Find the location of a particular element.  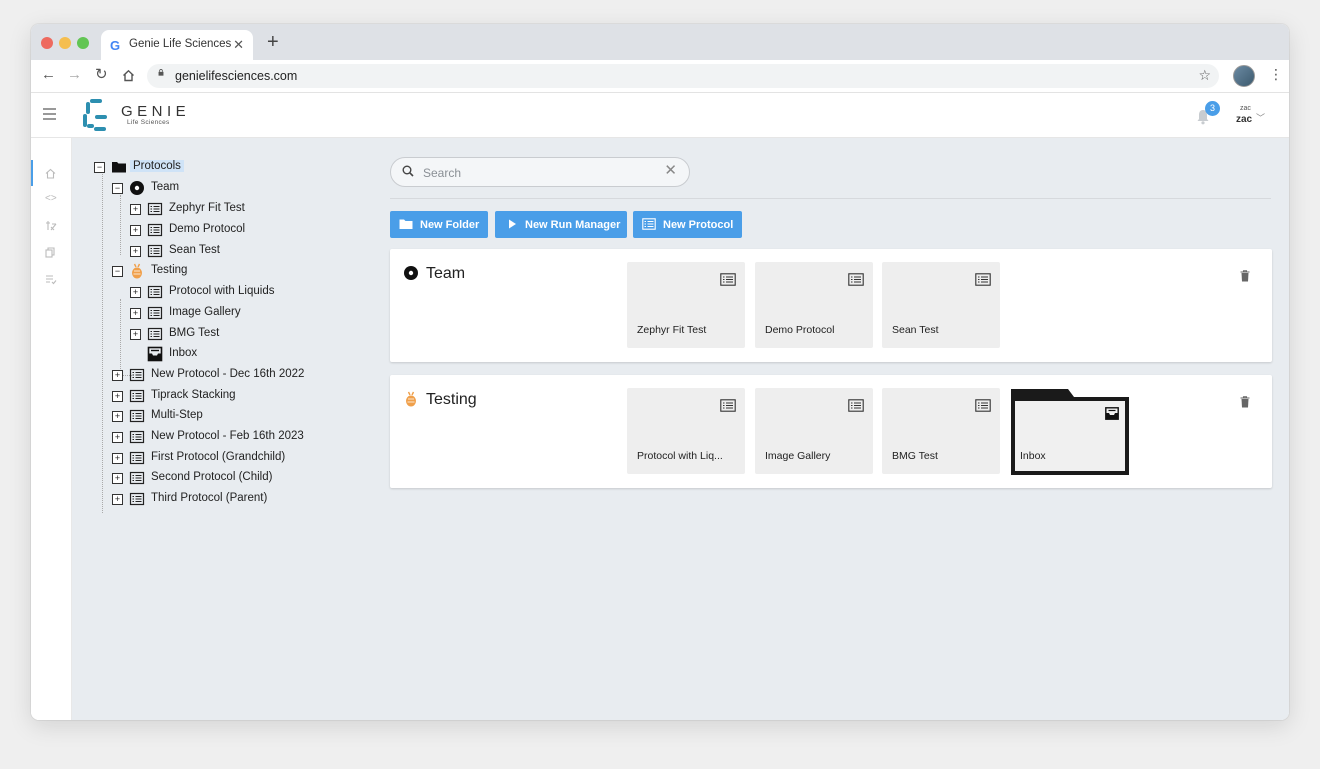

forward-arrow-icon: → is located at coordinates (74, 75).